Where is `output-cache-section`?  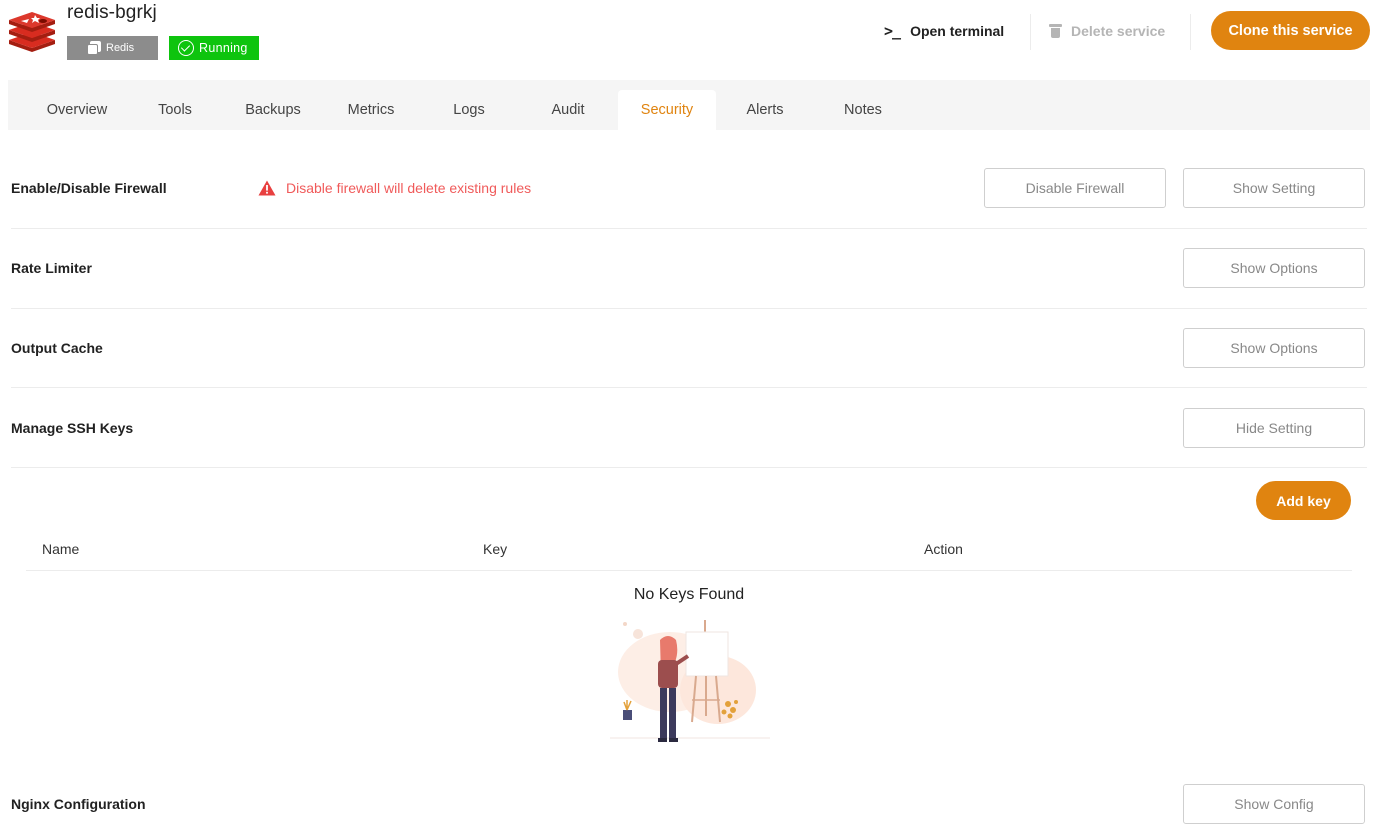
output-cache-section is located at coordinates (689, 348).